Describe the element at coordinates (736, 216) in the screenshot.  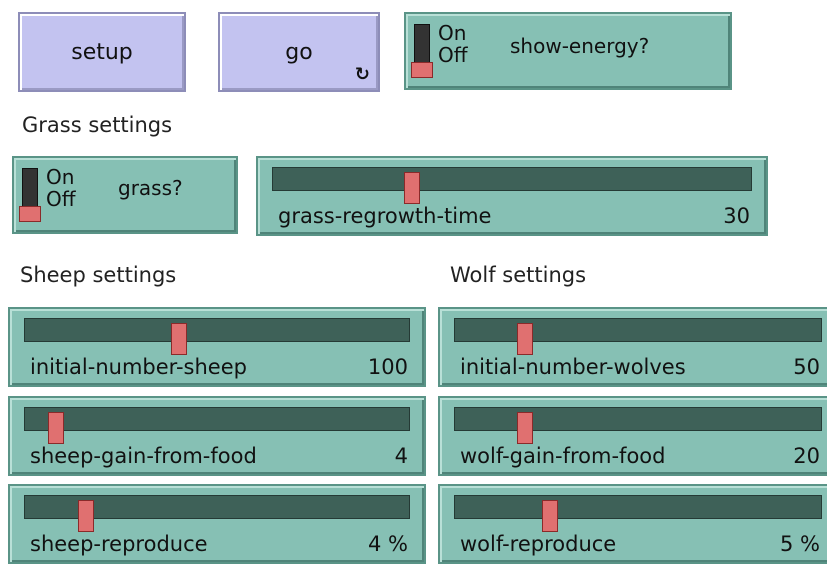
I see `slider-value: 30` at that location.